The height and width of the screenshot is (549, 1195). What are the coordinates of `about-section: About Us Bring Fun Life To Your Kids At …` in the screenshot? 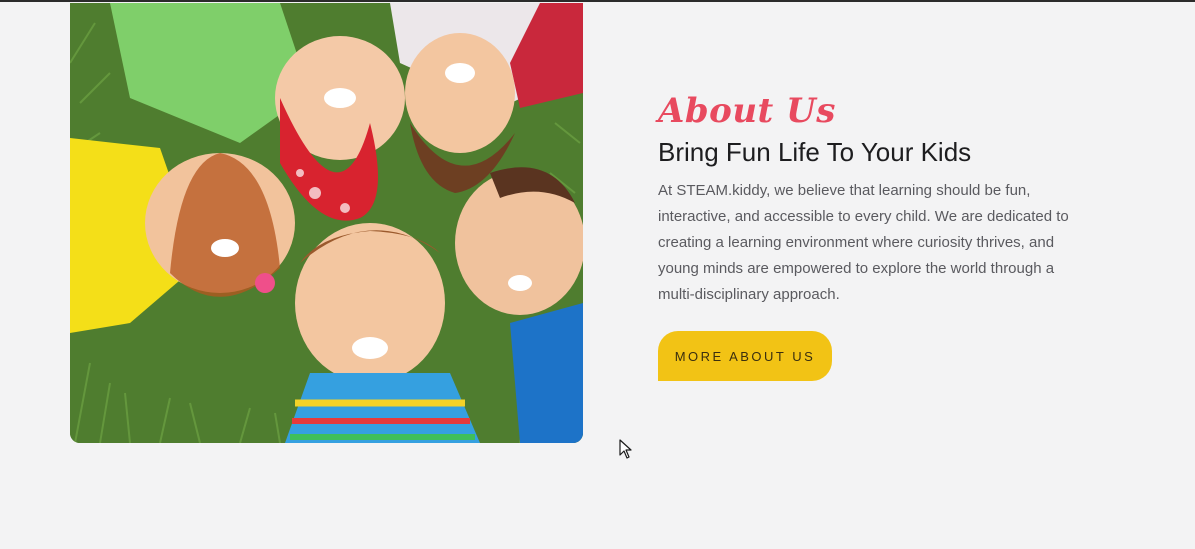 It's located at (873, 199).